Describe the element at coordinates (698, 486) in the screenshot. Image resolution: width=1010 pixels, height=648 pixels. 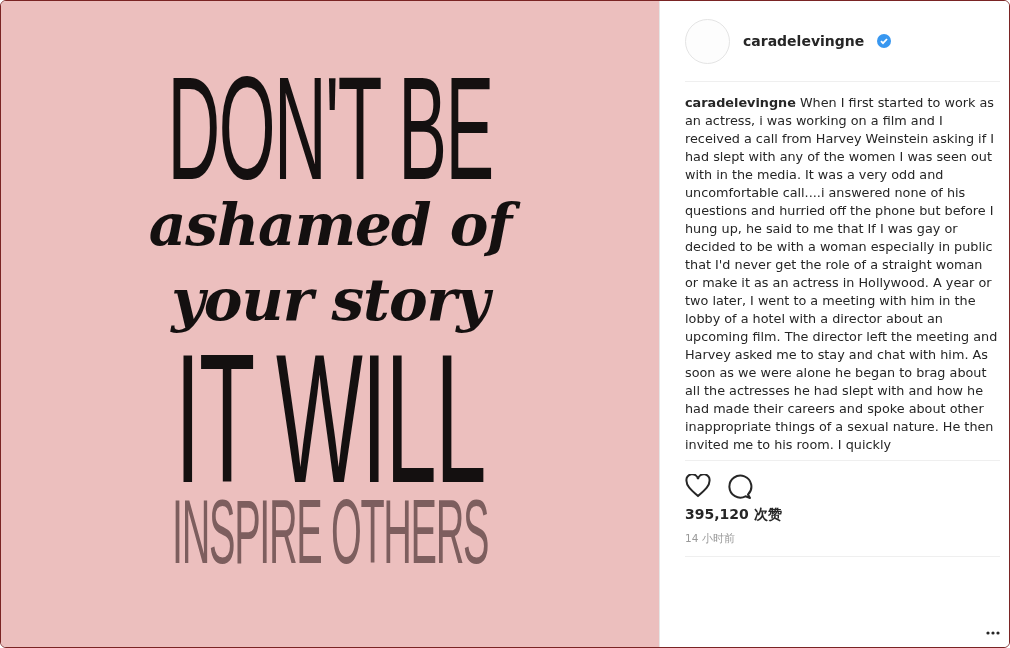
I see `heart-icon` at that location.